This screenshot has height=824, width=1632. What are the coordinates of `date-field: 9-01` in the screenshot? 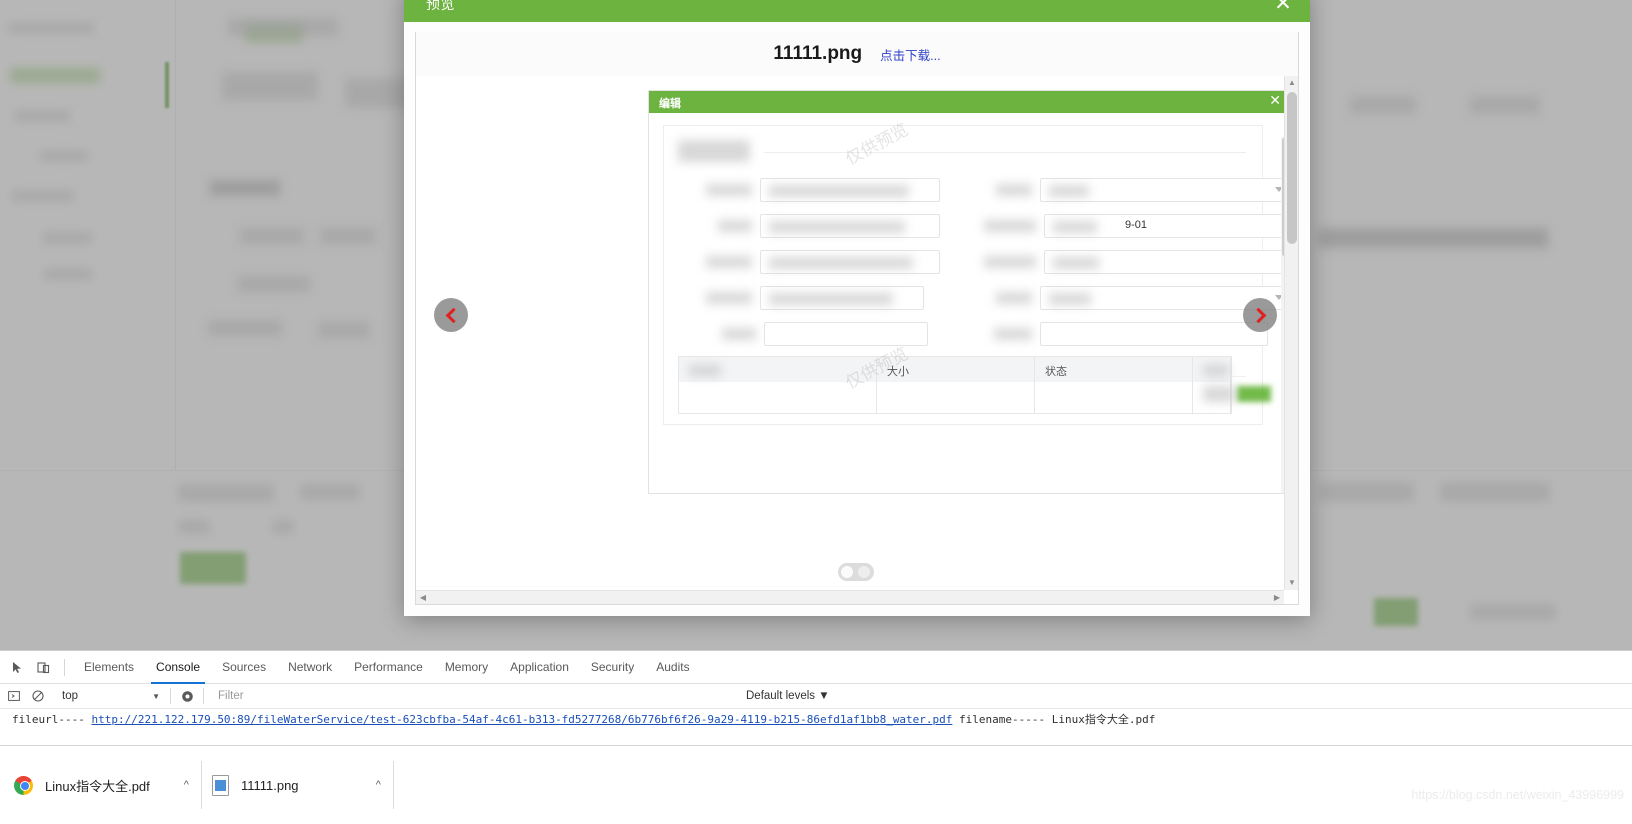 It's located at (1168, 226).